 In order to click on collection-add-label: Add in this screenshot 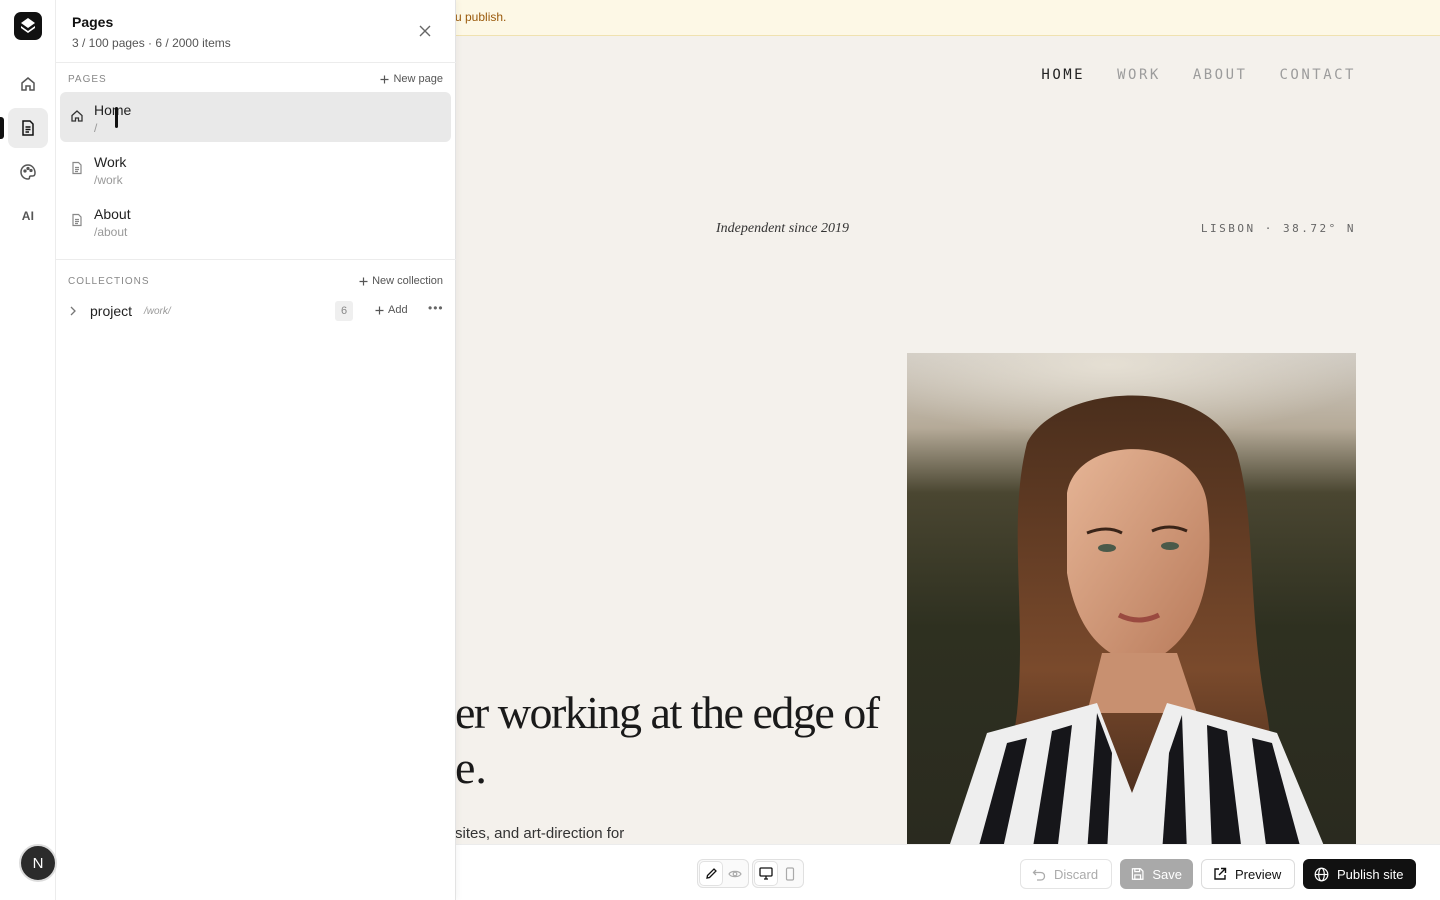, I will do `click(398, 310)`.